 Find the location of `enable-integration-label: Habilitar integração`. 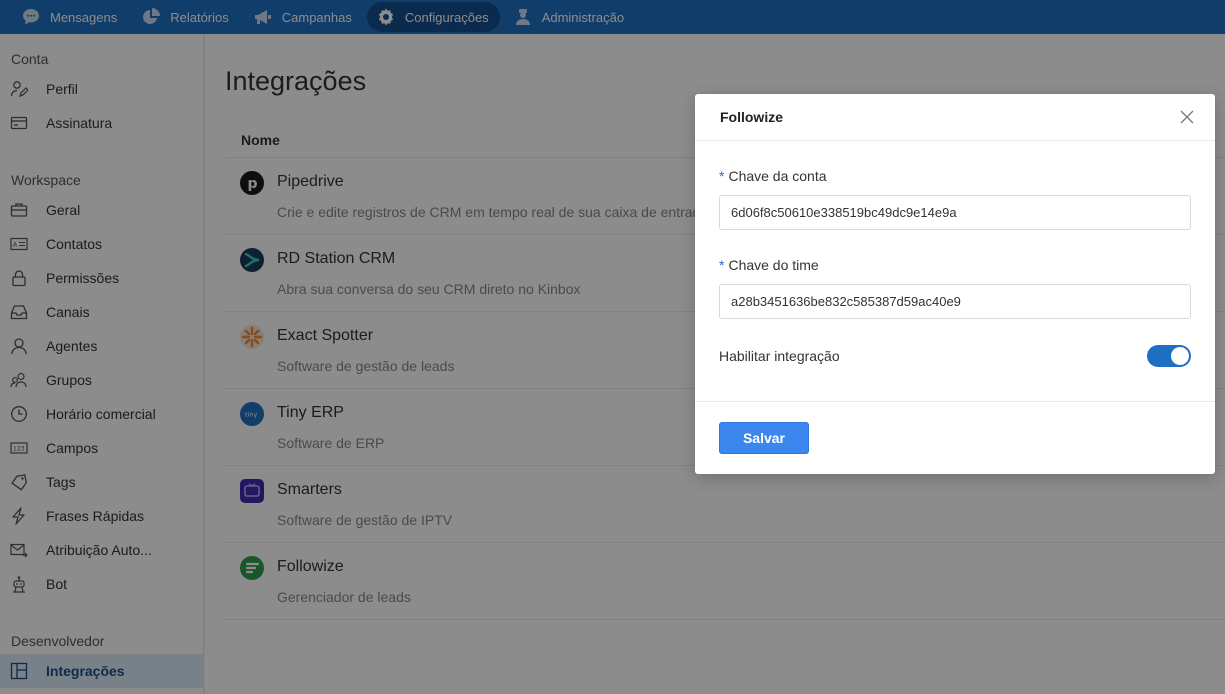

enable-integration-label: Habilitar integração is located at coordinates (779, 356).